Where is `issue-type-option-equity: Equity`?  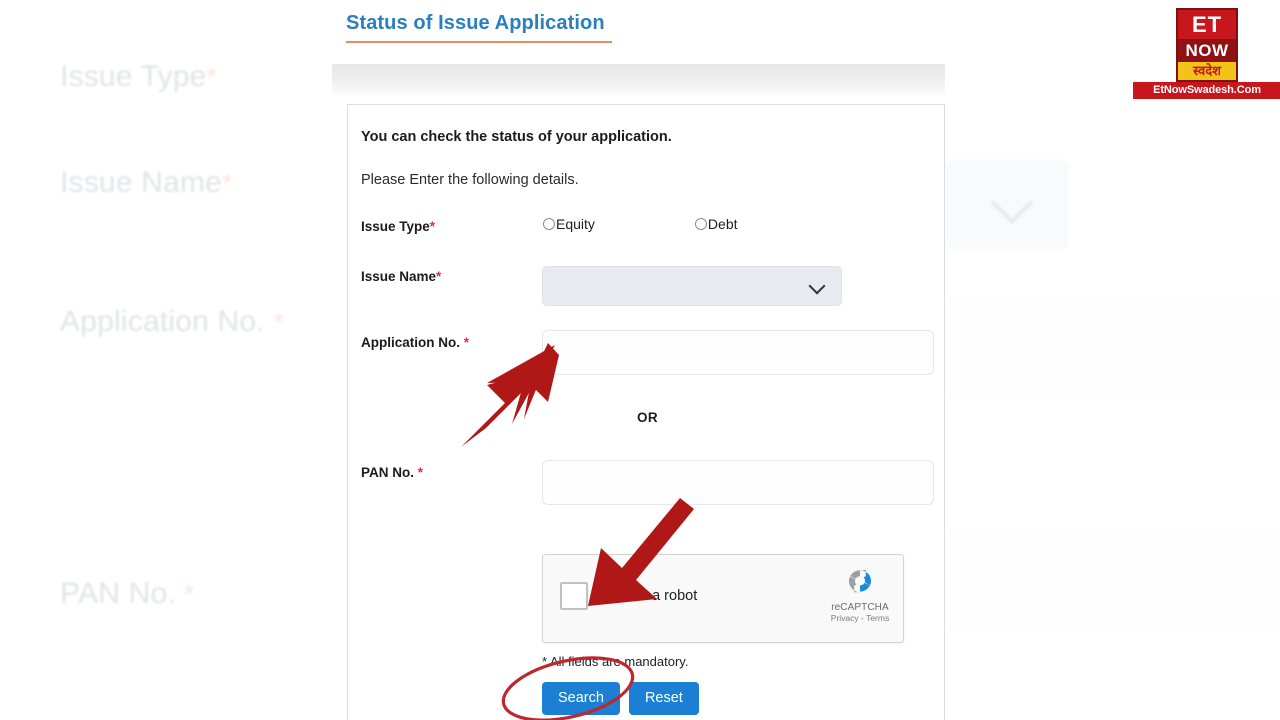
issue-type-option-equity: Equity is located at coordinates (569, 224).